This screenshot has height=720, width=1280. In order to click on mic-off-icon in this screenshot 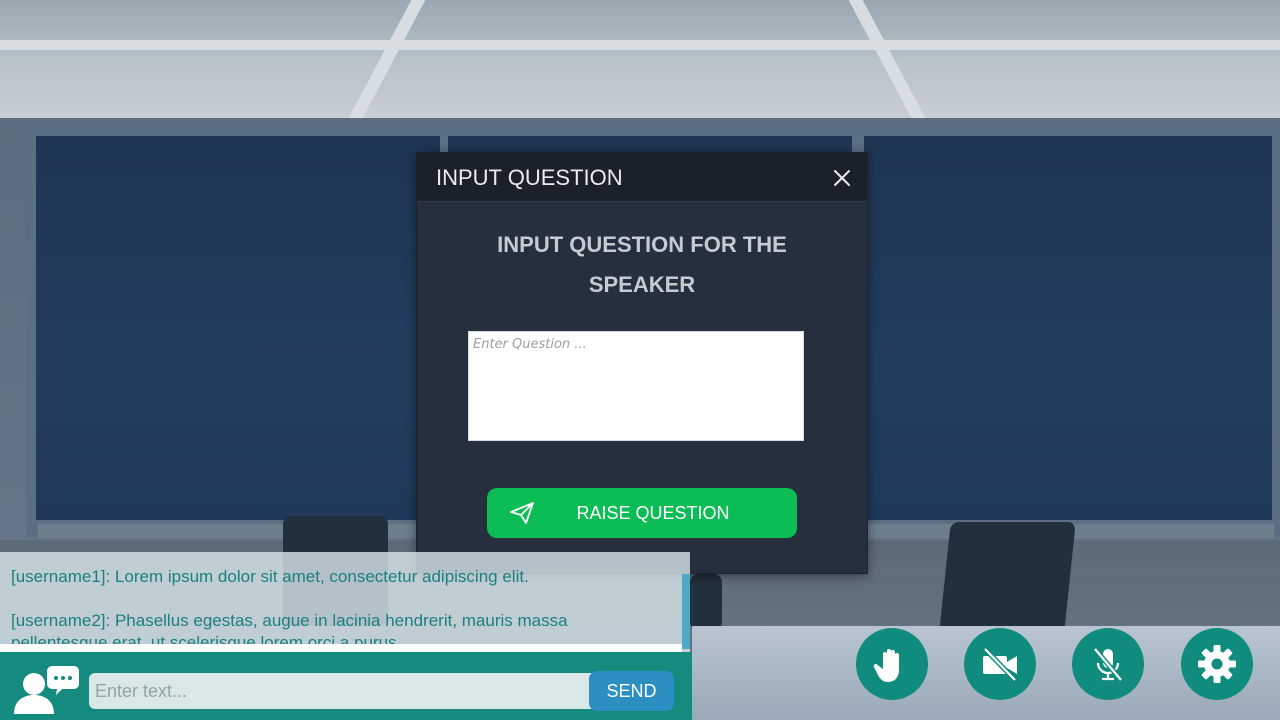, I will do `click(1108, 664)`.